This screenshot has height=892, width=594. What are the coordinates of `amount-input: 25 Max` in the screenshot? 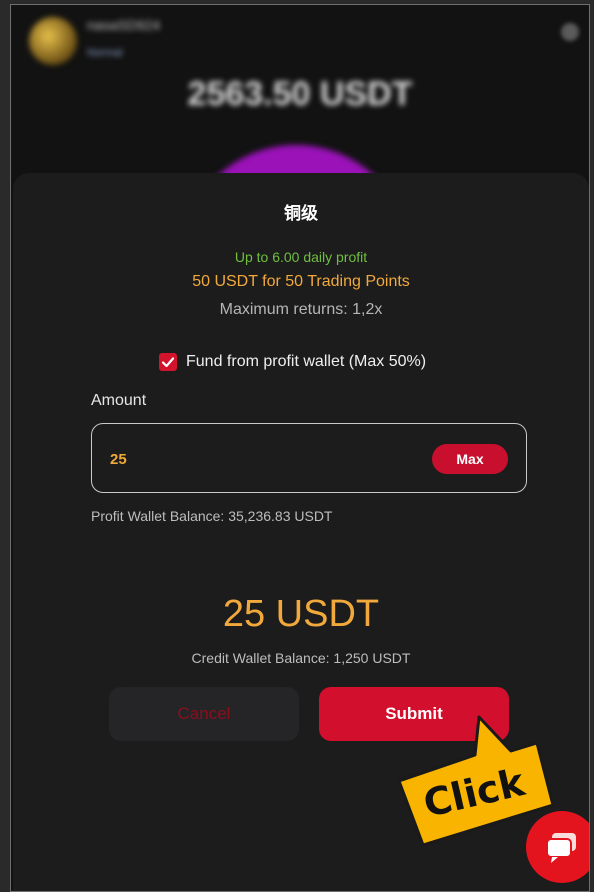 It's located at (309, 458).